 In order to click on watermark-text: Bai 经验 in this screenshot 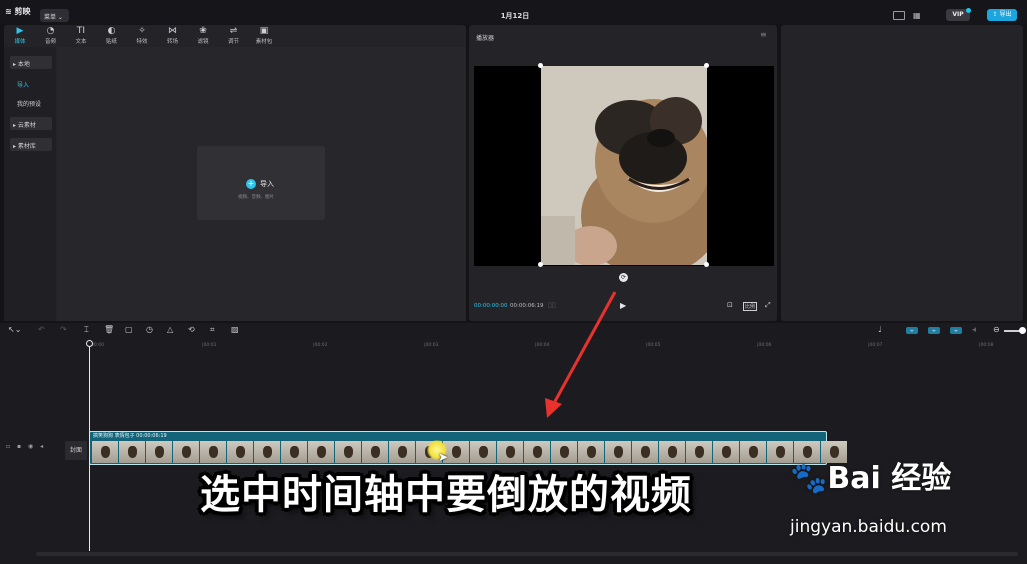, I will do `click(889, 478)`.